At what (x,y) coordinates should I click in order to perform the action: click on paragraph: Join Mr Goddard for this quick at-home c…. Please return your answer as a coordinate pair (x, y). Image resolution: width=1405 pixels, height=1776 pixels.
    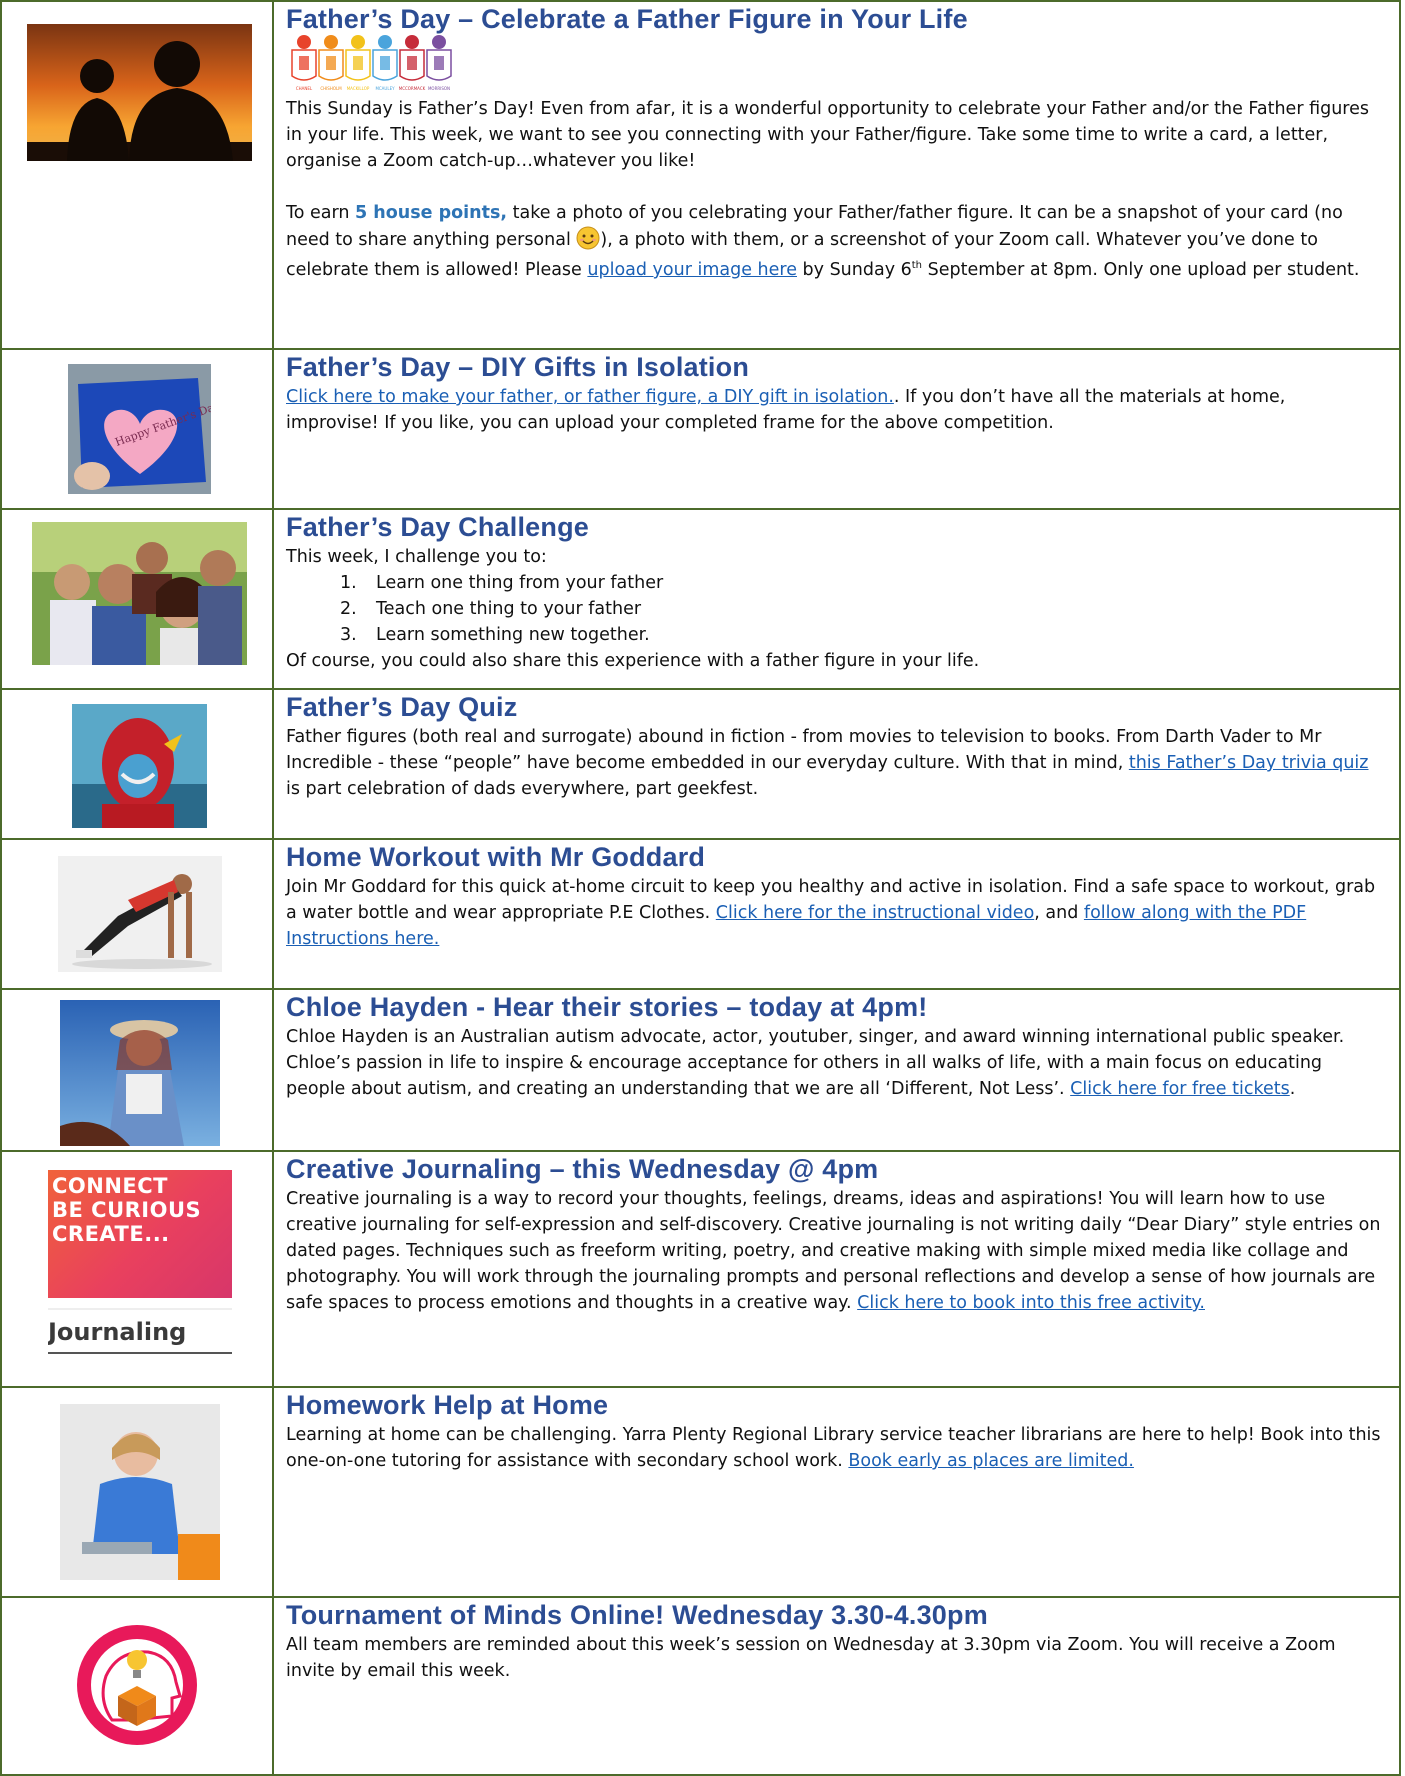
    Looking at the image, I should click on (834, 913).